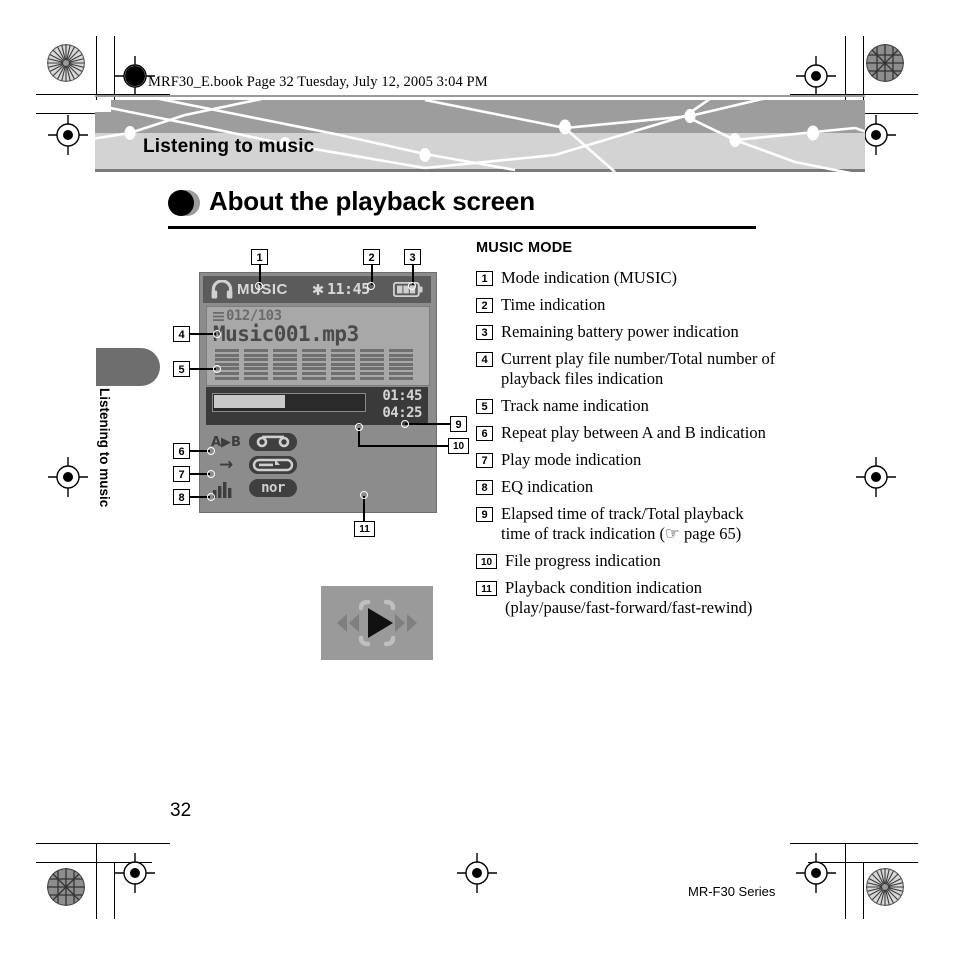 The image size is (954, 954). Describe the element at coordinates (402, 405) in the screenshot. I see `lcd-time-readout: 01:45 04:25` at that location.